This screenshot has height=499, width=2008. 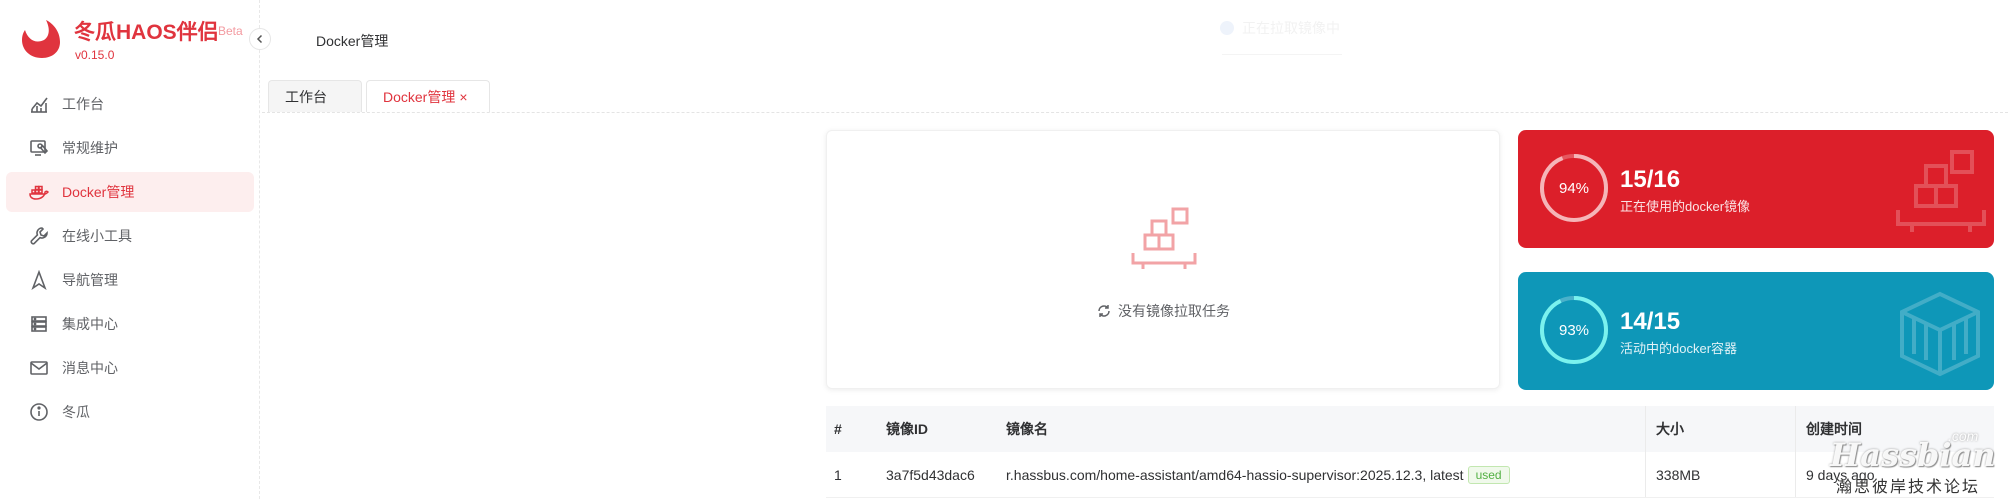 What do you see at coordinates (90, 148) in the screenshot?
I see `sidebar-item-label: 常规维护` at bounding box center [90, 148].